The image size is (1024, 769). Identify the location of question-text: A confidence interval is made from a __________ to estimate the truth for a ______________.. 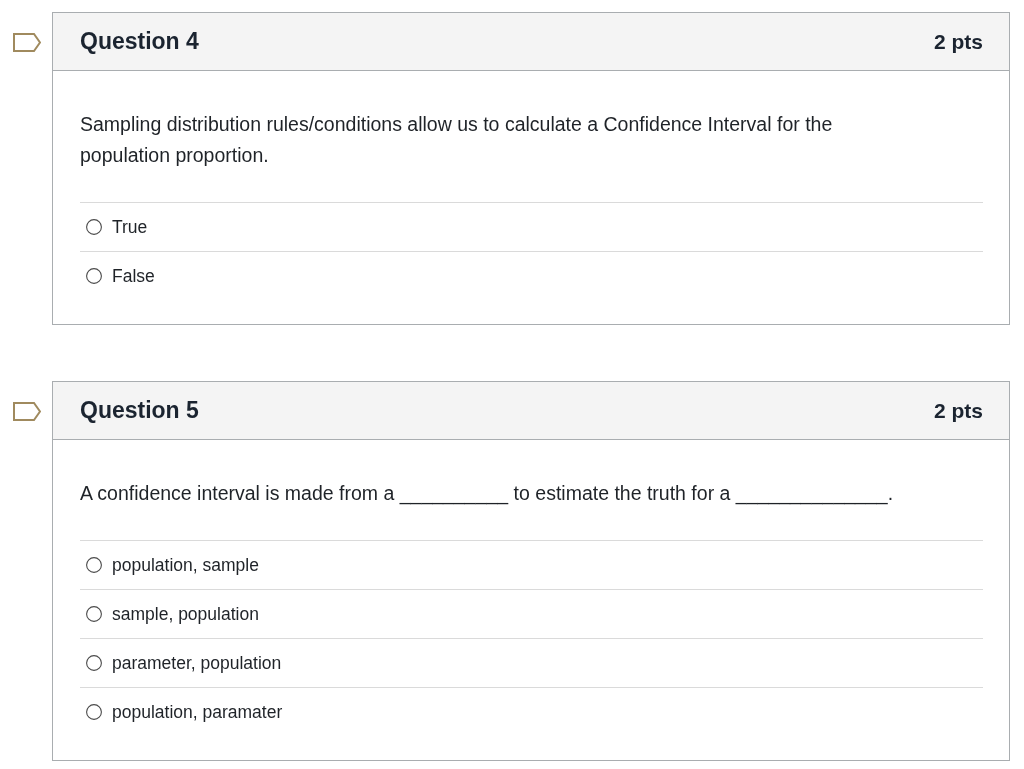
(487, 494).